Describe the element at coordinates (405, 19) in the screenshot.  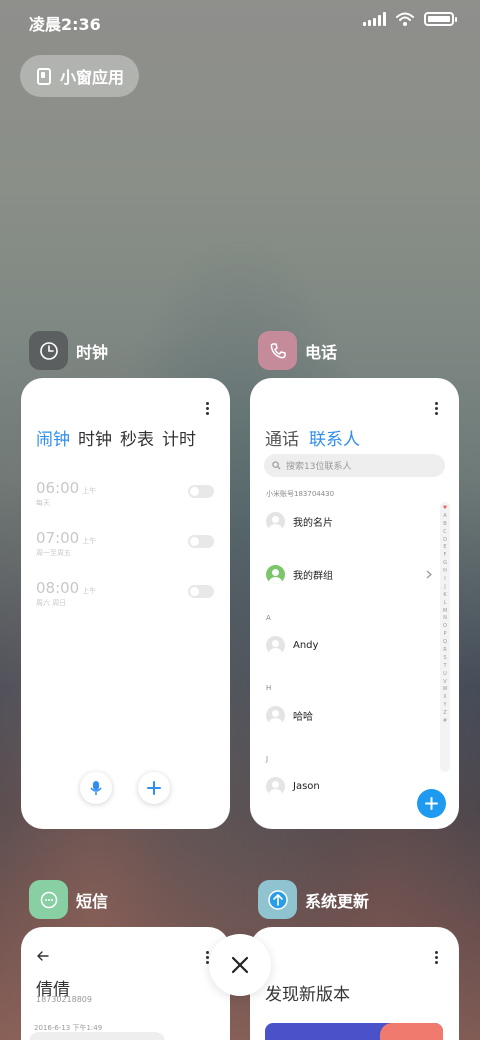
I see `wifi-icon` at that location.